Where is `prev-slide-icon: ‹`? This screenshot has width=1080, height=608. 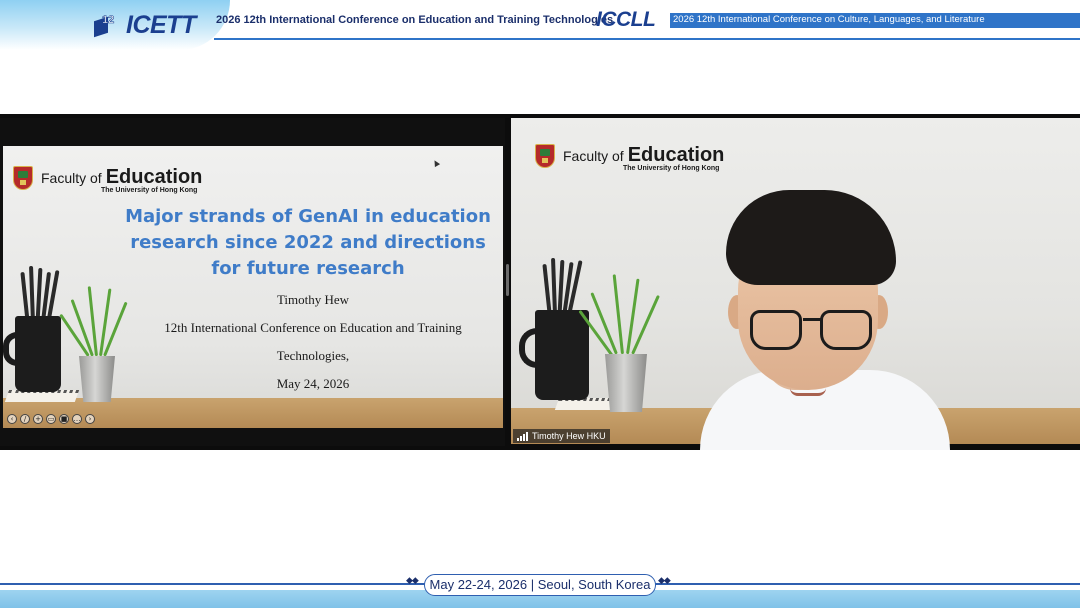
prev-slide-icon: ‹ is located at coordinates (12, 419).